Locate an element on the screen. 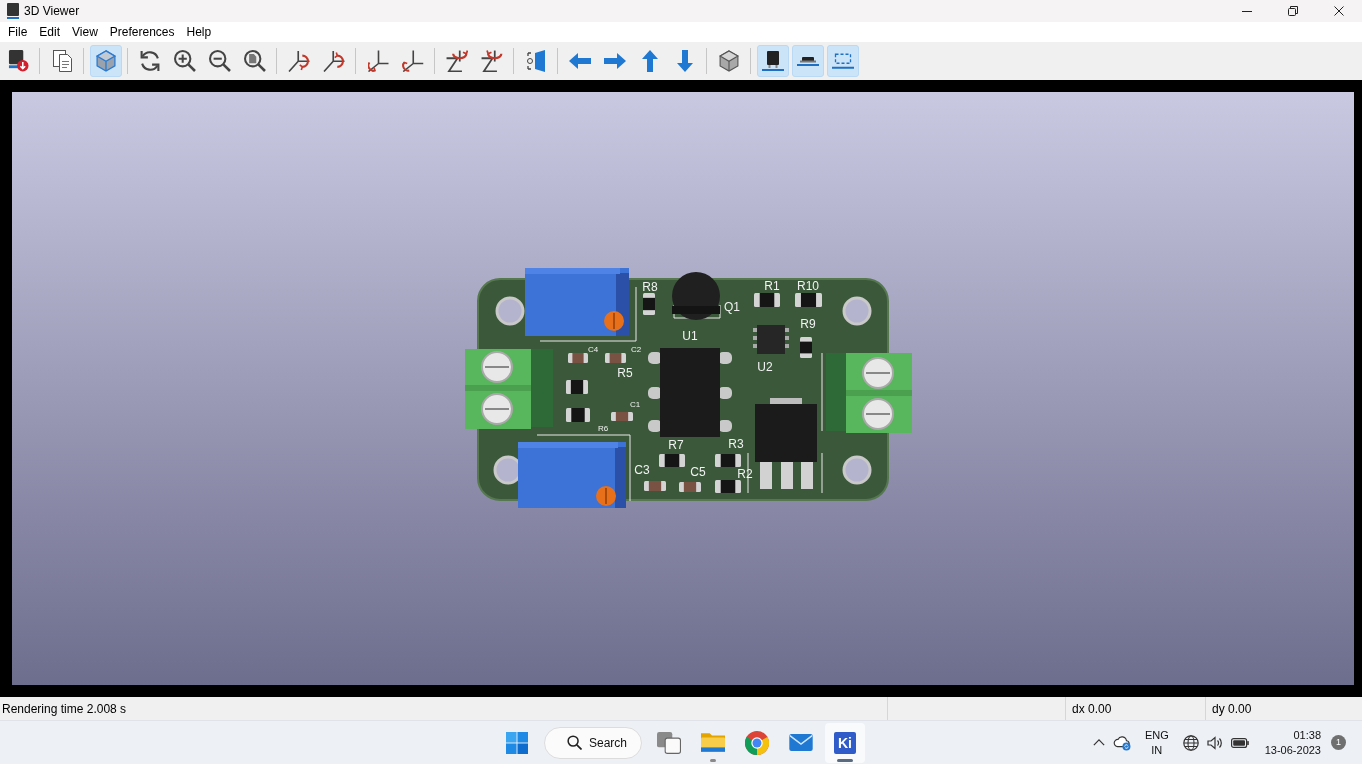 This screenshot has height=764, width=1362. silkscreen-label: R2 is located at coordinates (745, 473).